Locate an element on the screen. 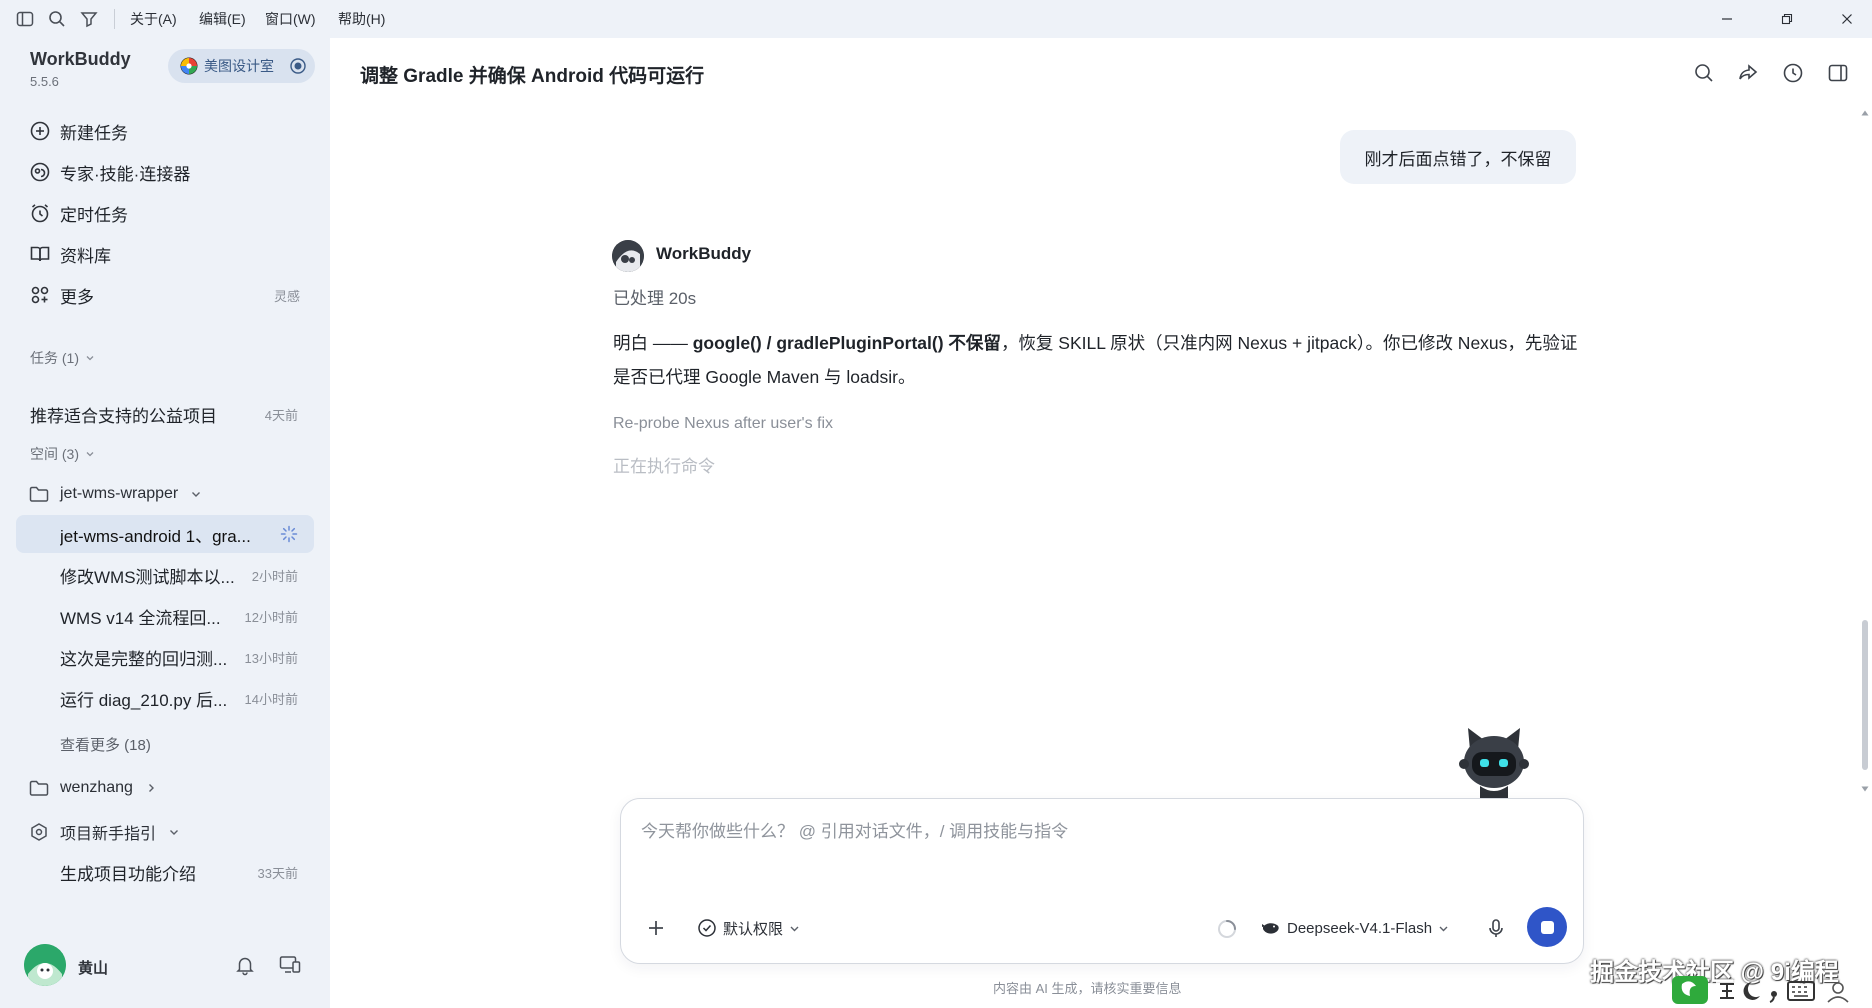 This screenshot has height=1008, width=1872. org-name: 美图设计室 is located at coordinates (239, 66).